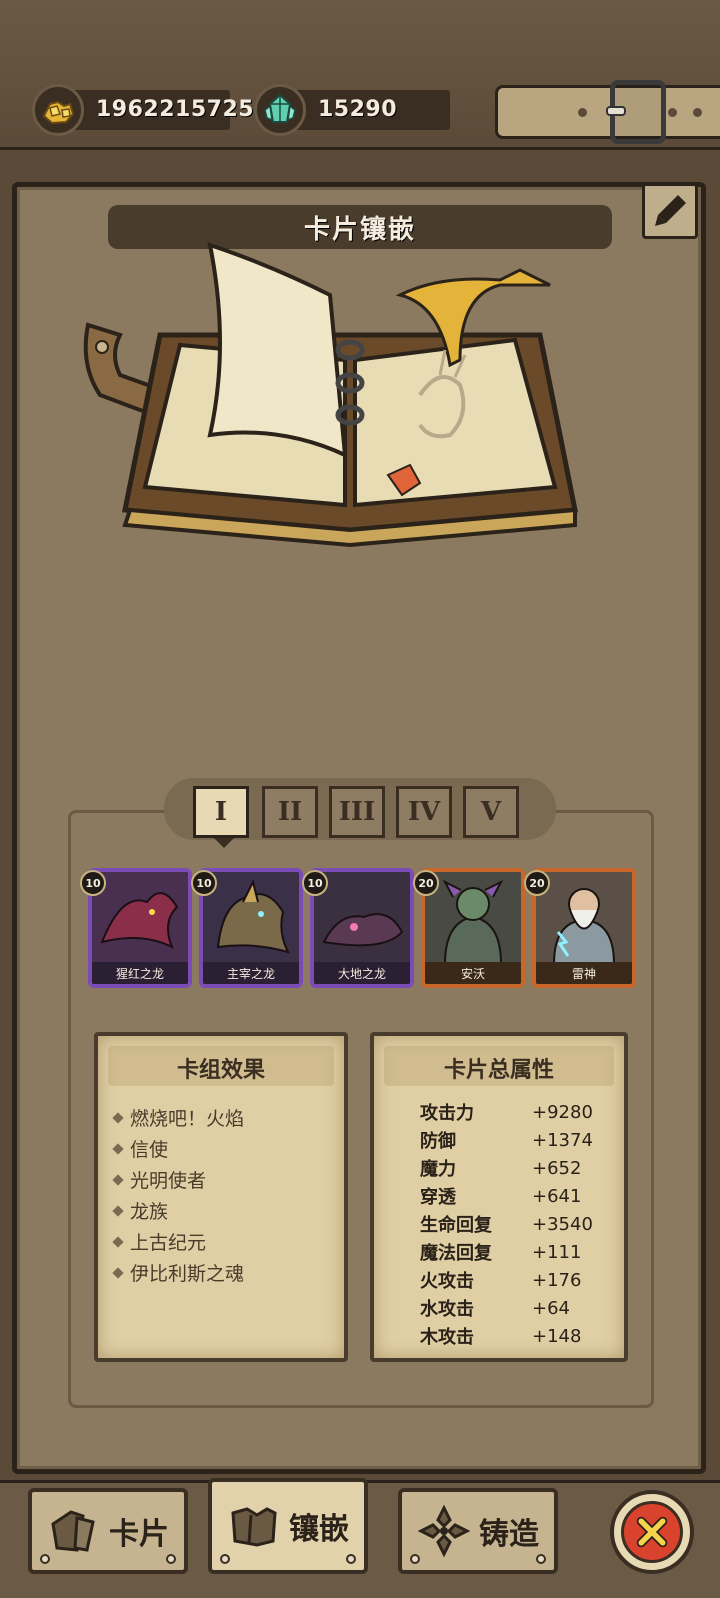 The image size is (720, 1598). I want to click on list-item: 龙族, so click(178, 1210).